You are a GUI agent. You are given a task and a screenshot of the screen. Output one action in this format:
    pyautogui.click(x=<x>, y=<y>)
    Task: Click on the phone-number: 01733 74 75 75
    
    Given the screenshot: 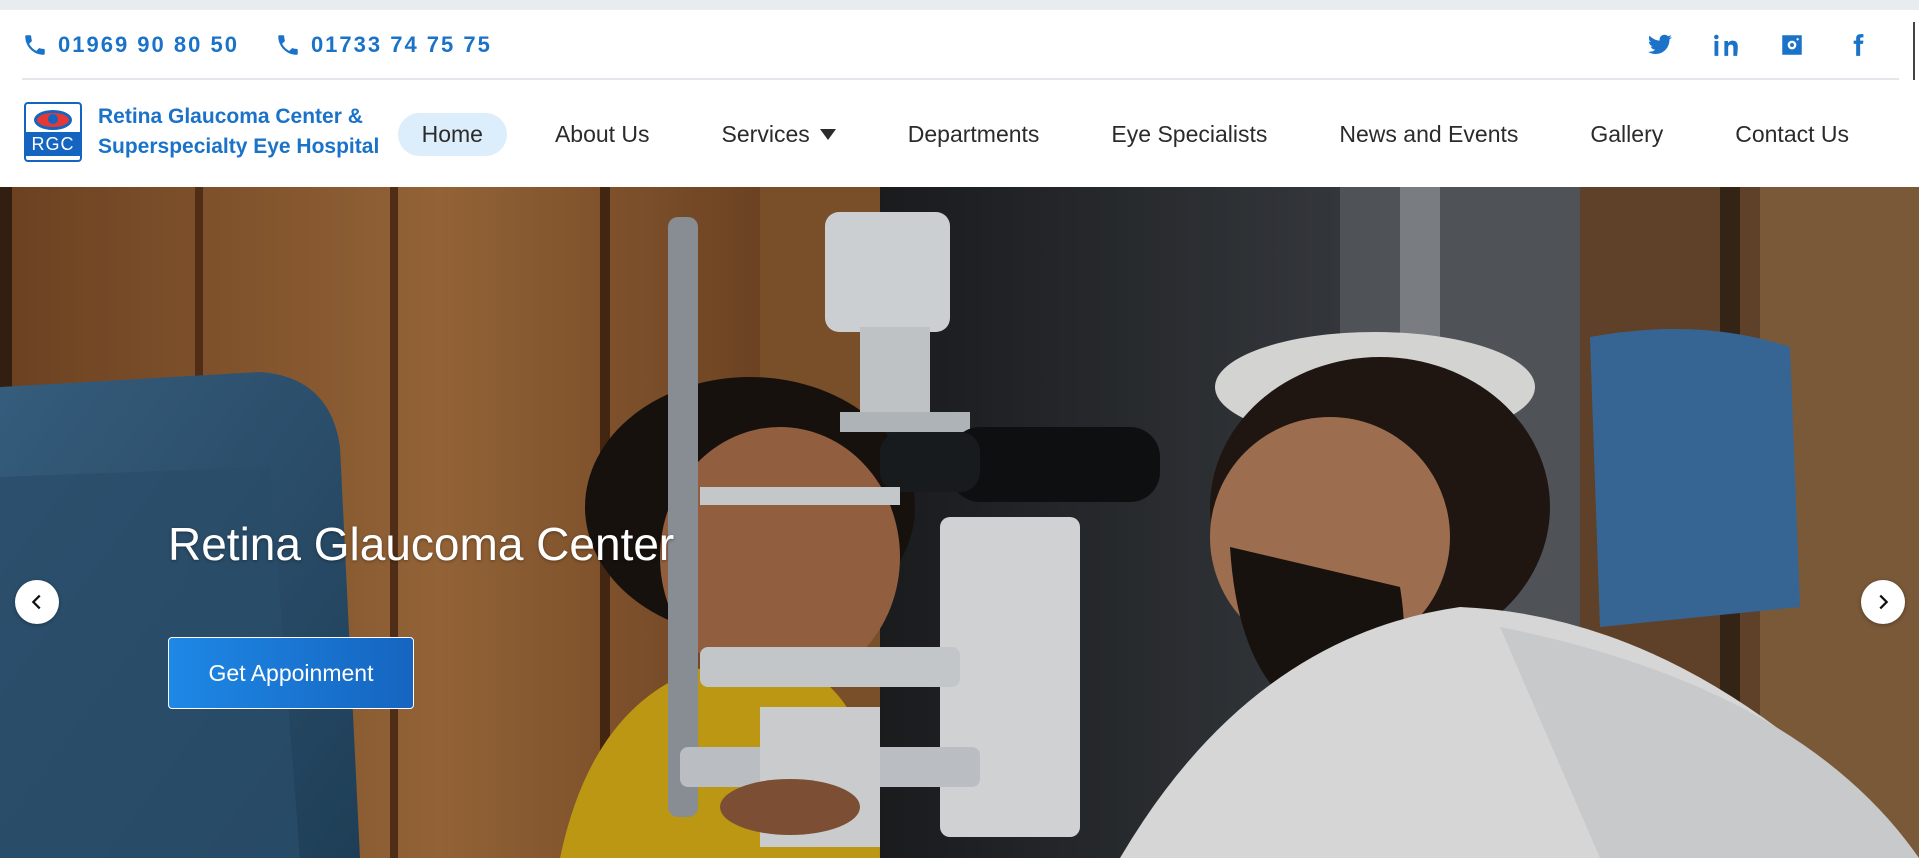 What is the action you would take?
    pyautogui.click(x=401, y=44)
    